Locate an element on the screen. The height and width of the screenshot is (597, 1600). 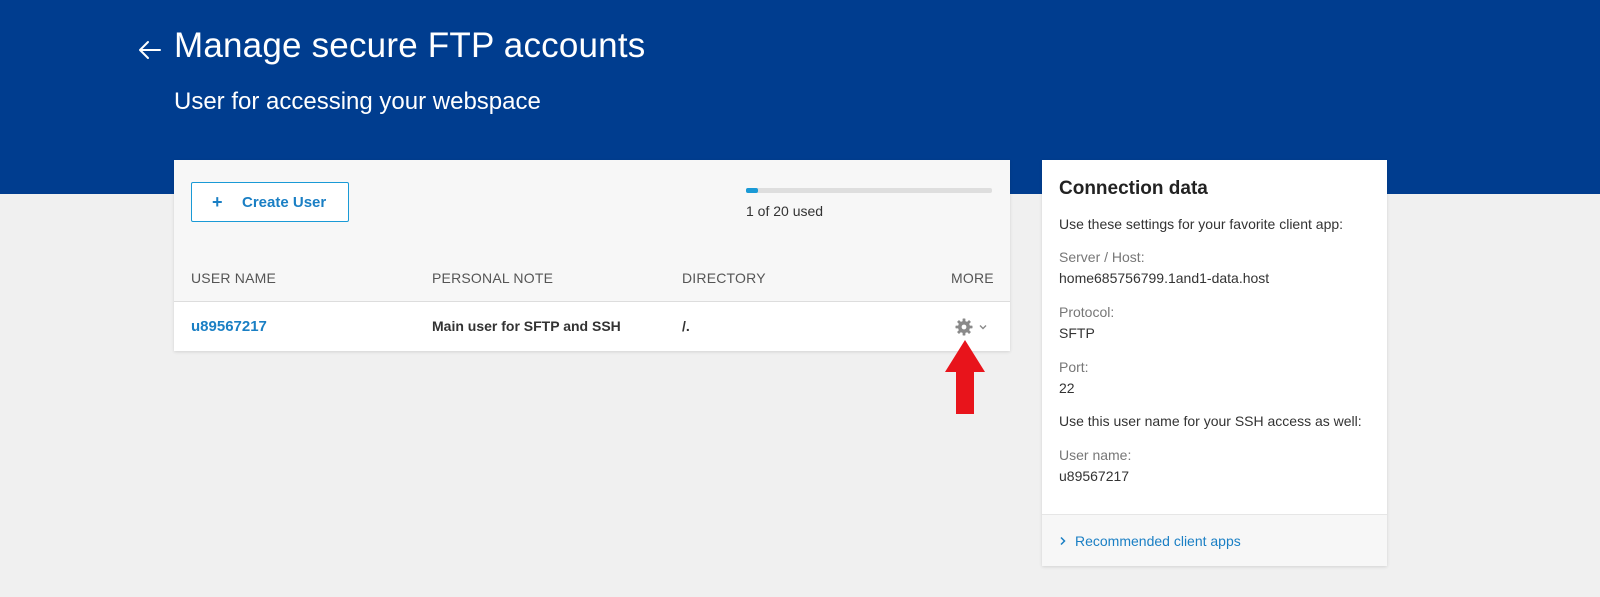
arrow-left-icon is located at coordinates (150, 50).